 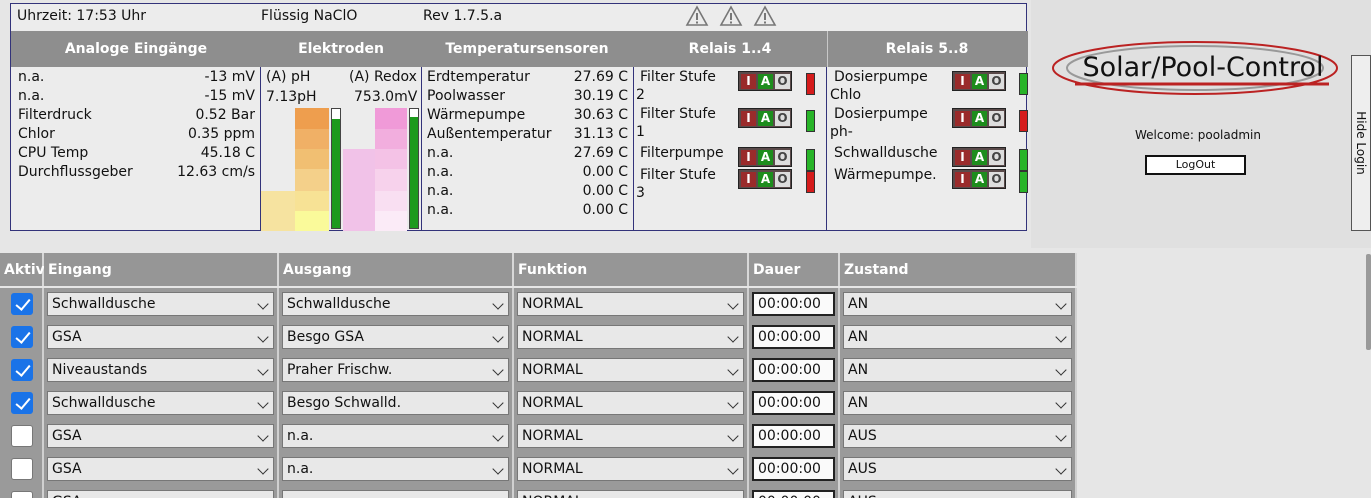 What do you see at coordinates (885, 175) in the screenshot?
I see `relay-label: Wärmepumpe.` at bounding box center [885, 175].